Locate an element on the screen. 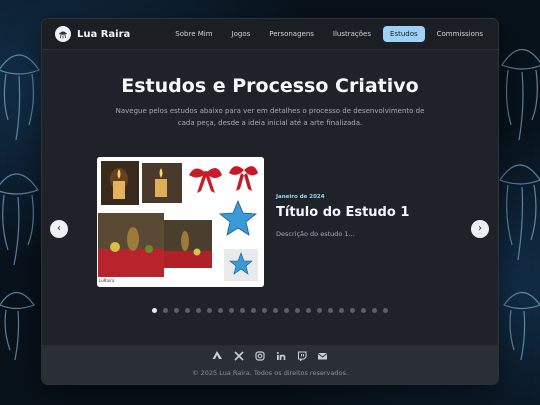 Image resolution: width=540 pixels, height=405 pixels. brand-name: Lua Raira is located at coordinates (104, 34).